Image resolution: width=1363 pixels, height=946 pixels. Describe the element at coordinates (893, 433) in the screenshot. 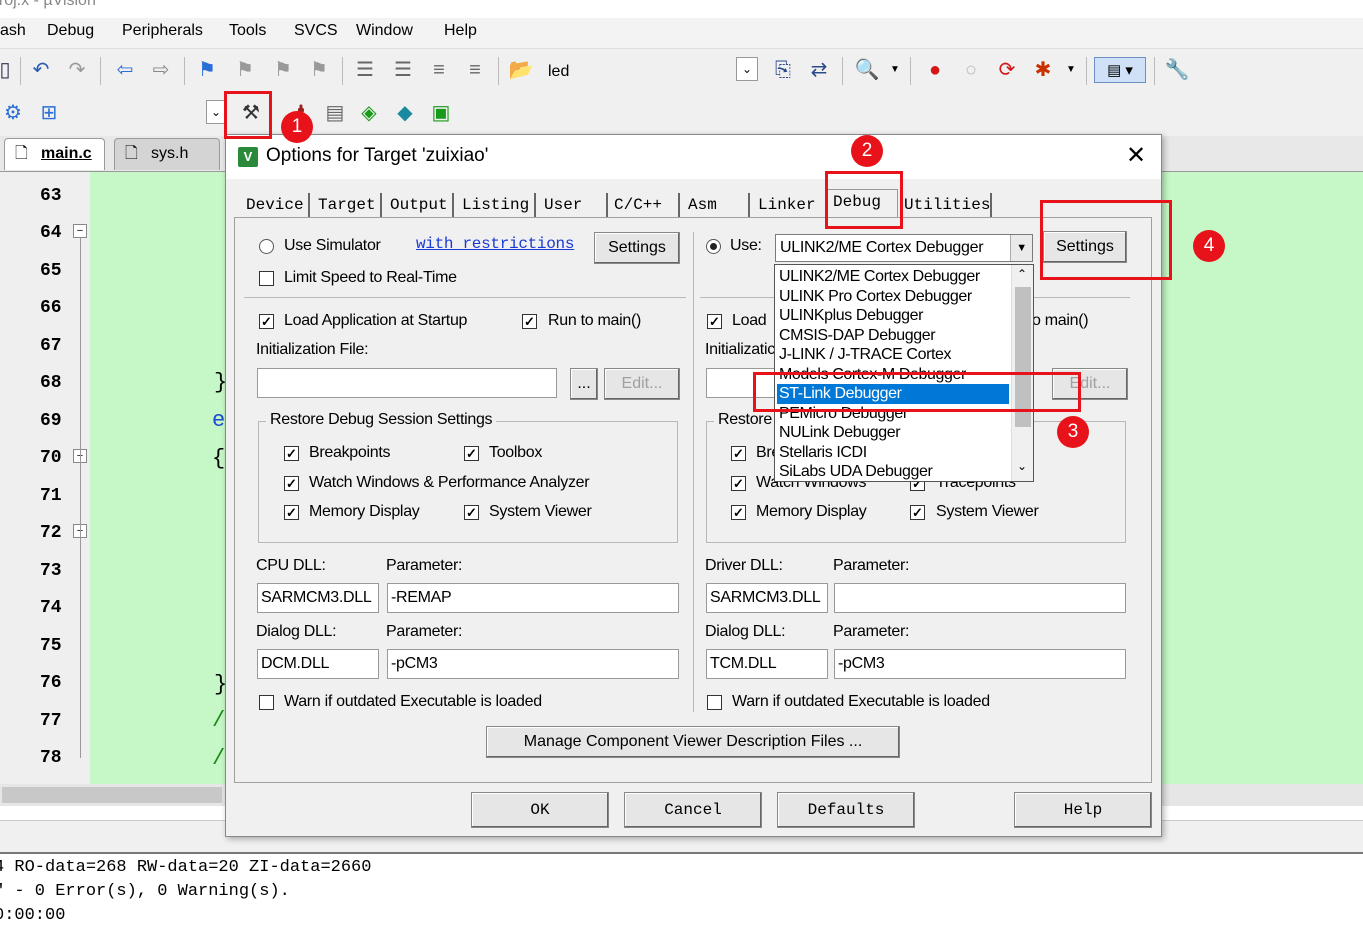

I see `dropdown-option: NULink Debugger` at that location.